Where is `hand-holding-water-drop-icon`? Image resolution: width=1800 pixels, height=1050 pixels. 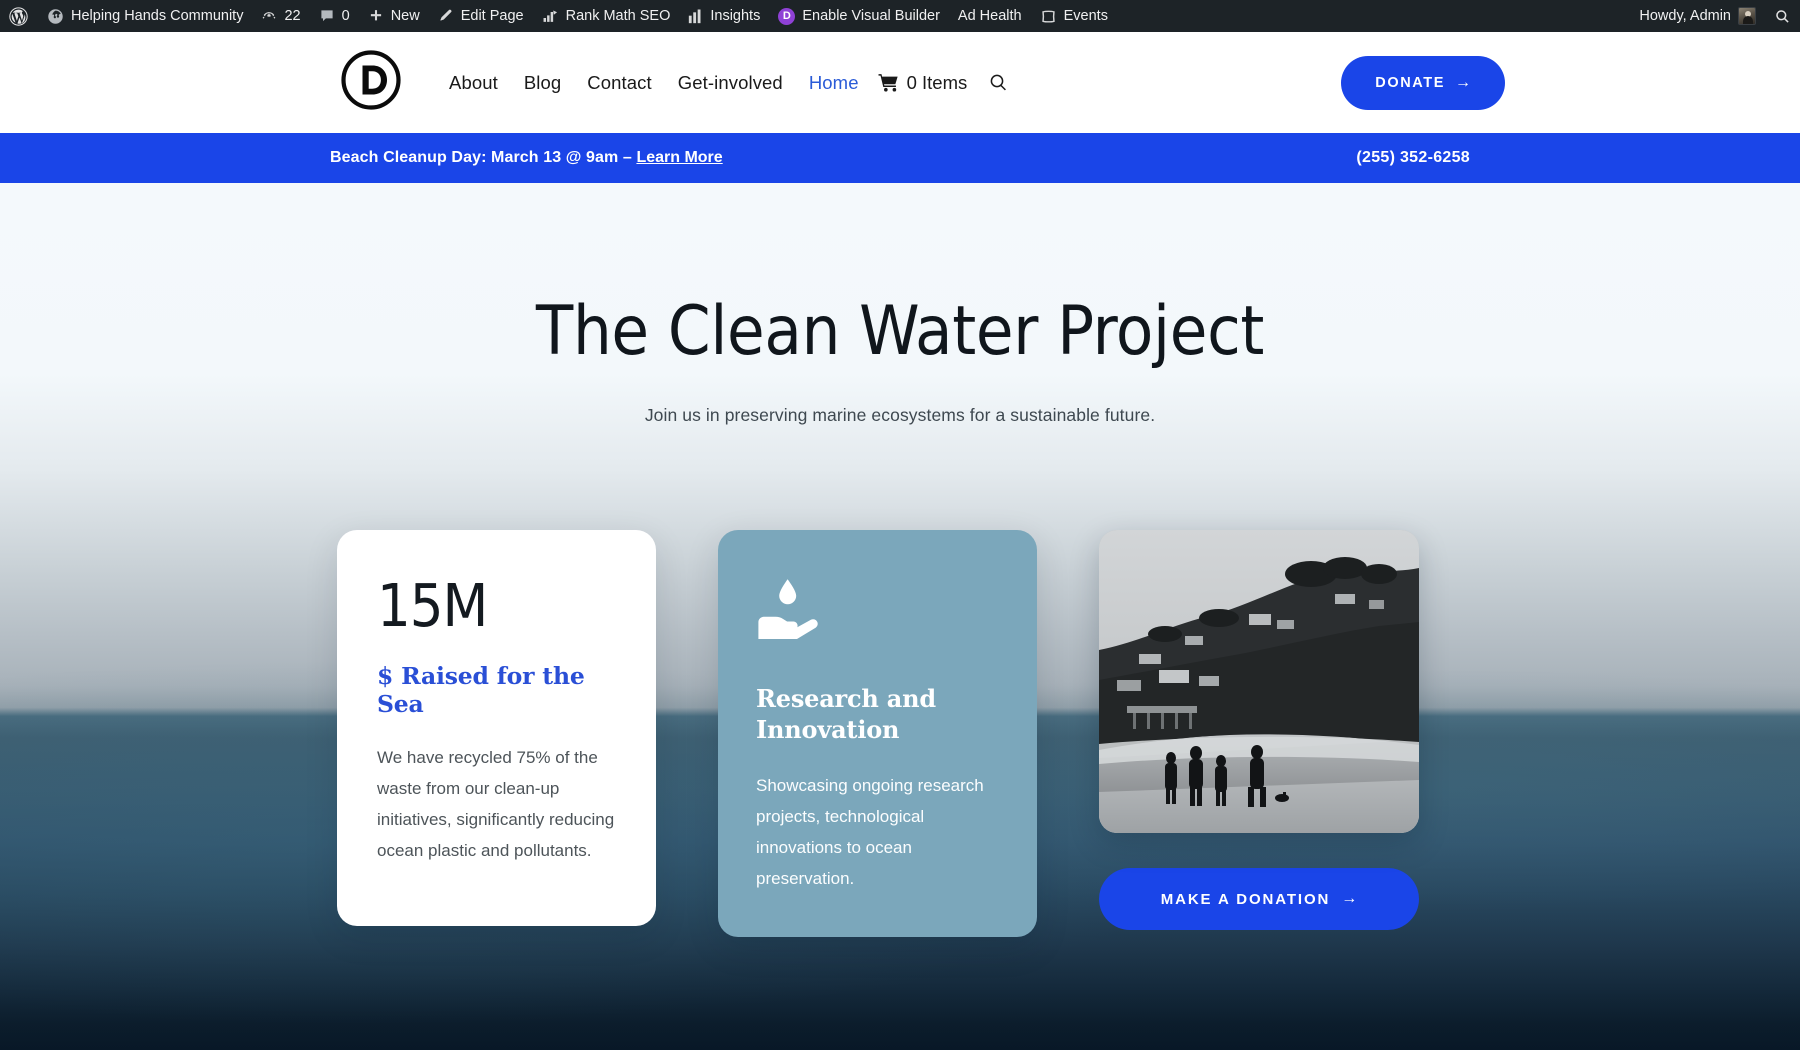 hand-holding-water-drop-icon is located at coordinates (877, 610).